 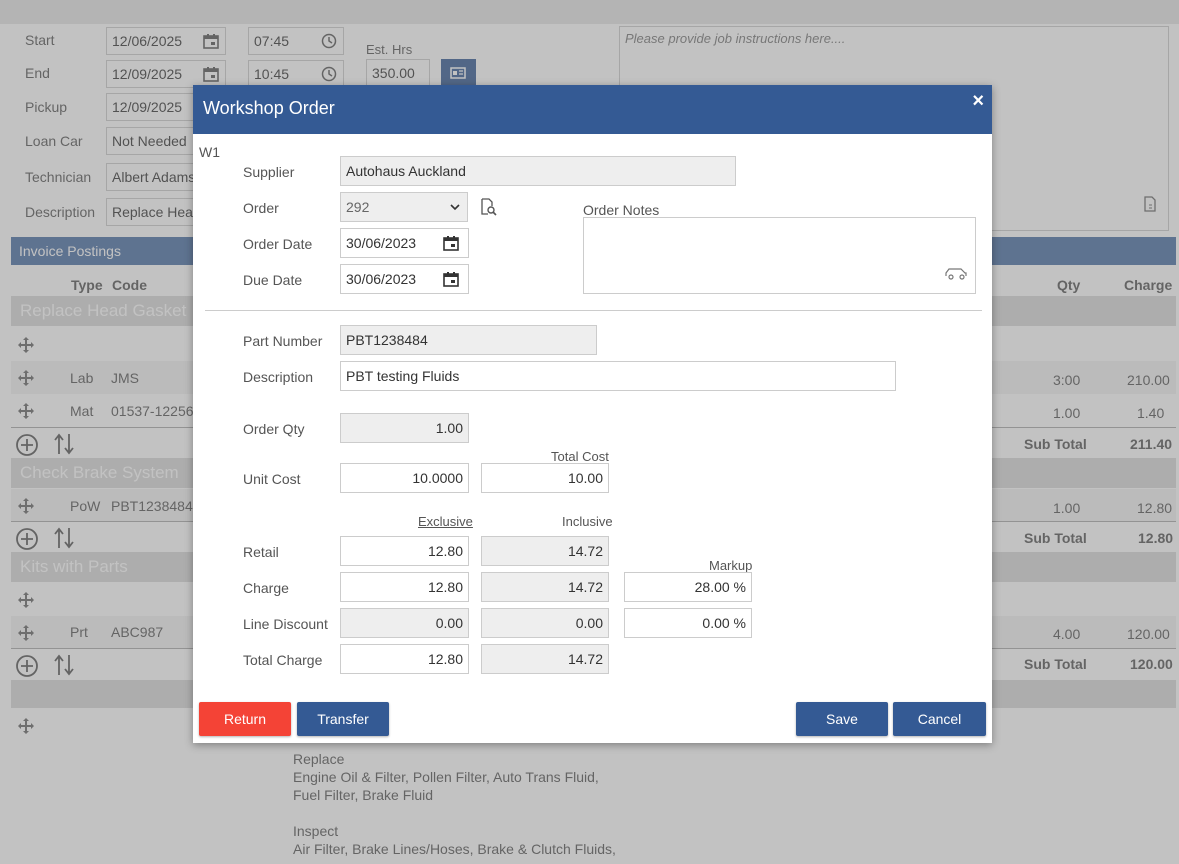 I want to click on order-qty-value: 1.00, so click(x=449, y=428).